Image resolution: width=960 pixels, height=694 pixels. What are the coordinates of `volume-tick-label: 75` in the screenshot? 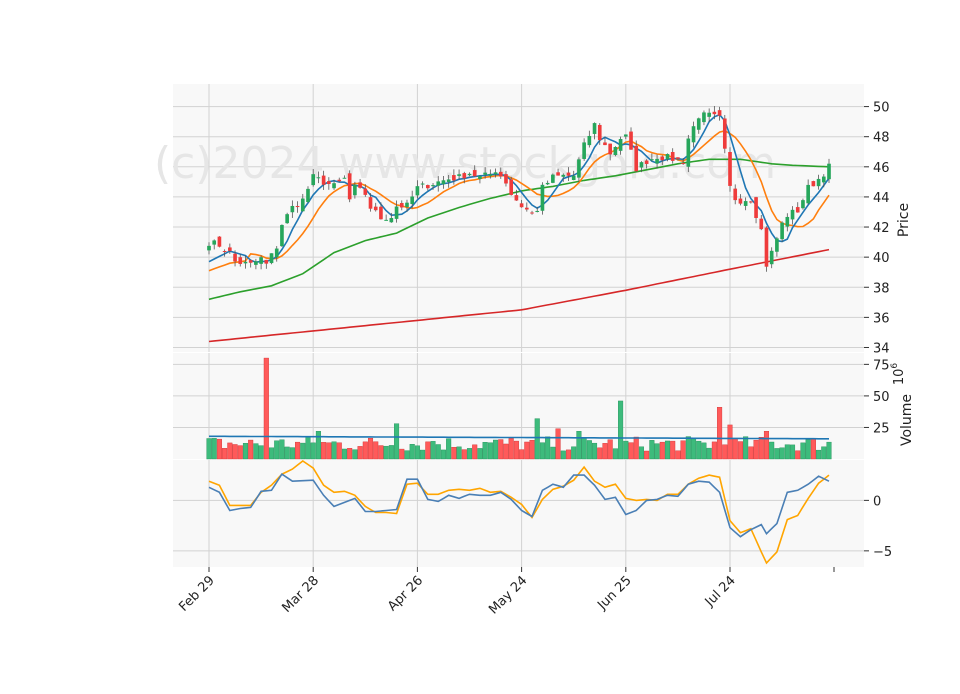 It's located at (881, 365).